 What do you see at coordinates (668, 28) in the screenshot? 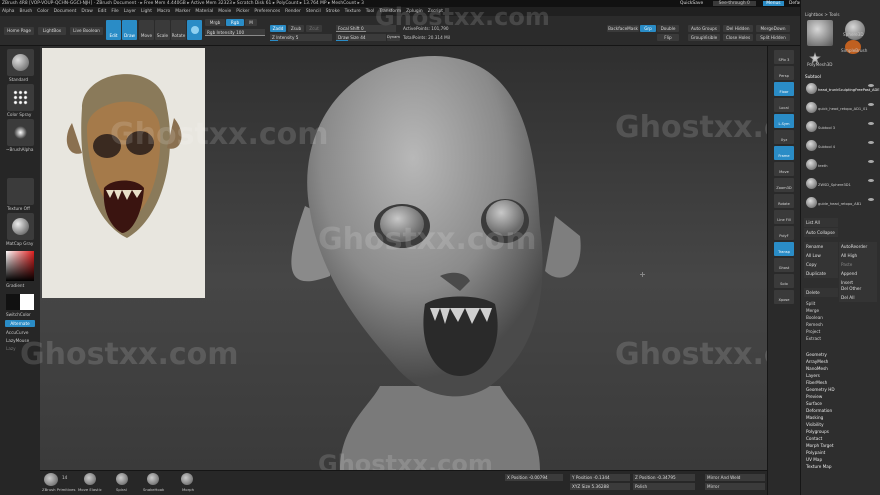
I see `double-button: Double` at bounding box center [668, 28].